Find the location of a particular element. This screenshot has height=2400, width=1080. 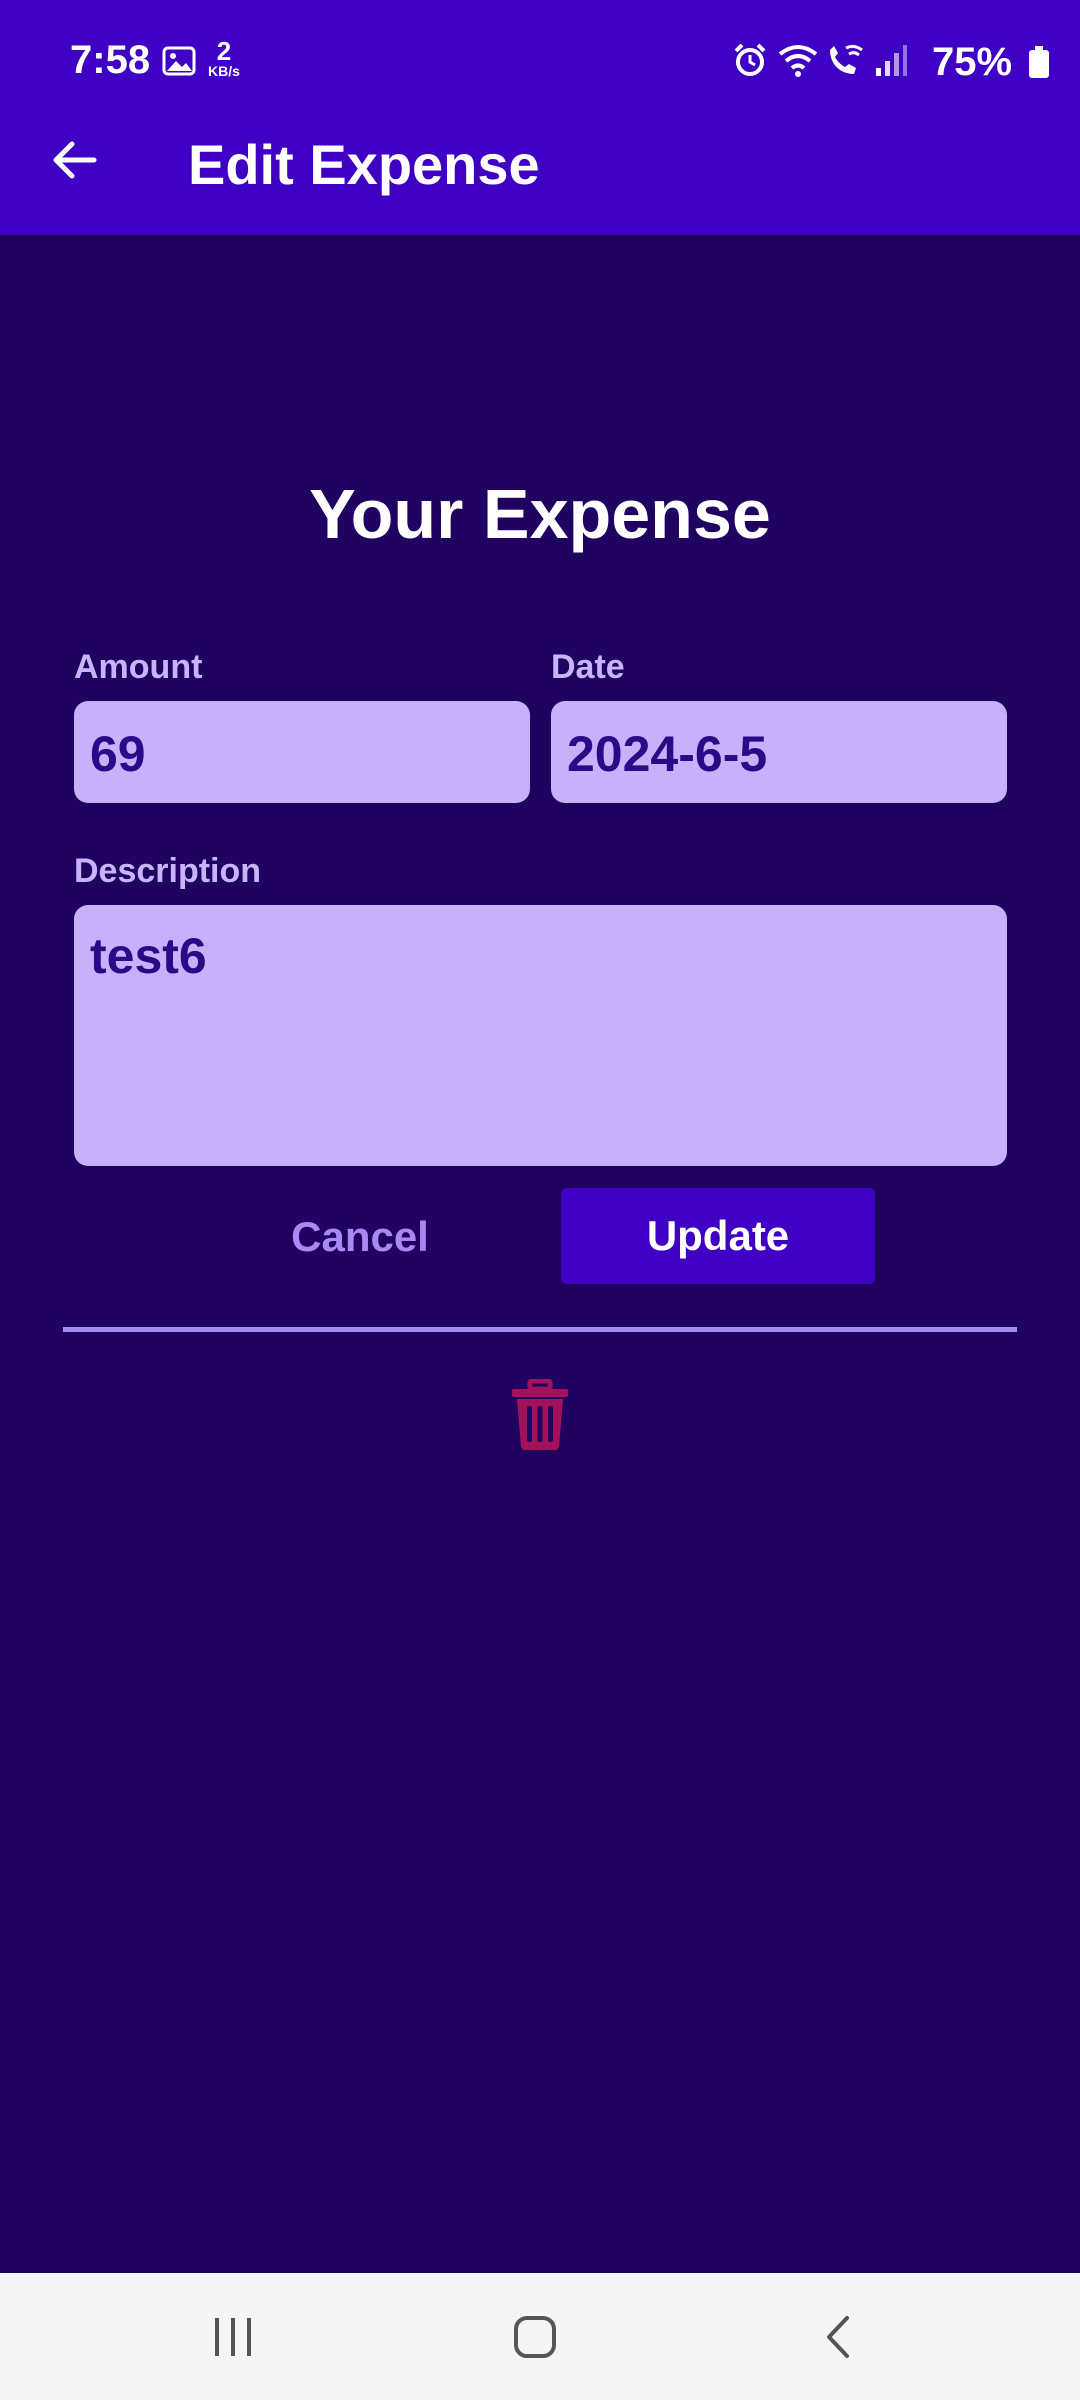

recent-apps-button is located at coordinates (233, 2336).